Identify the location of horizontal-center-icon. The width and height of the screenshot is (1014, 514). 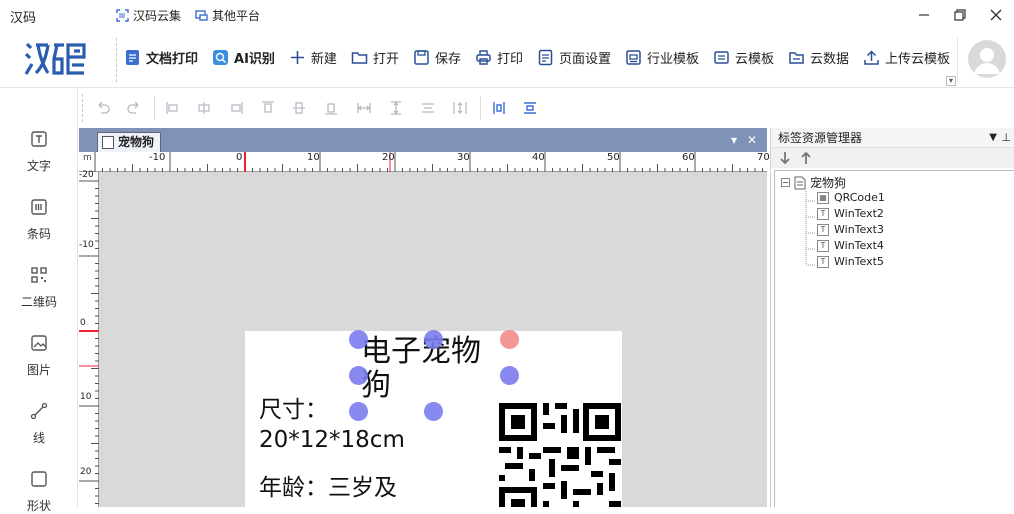
(499, 108).